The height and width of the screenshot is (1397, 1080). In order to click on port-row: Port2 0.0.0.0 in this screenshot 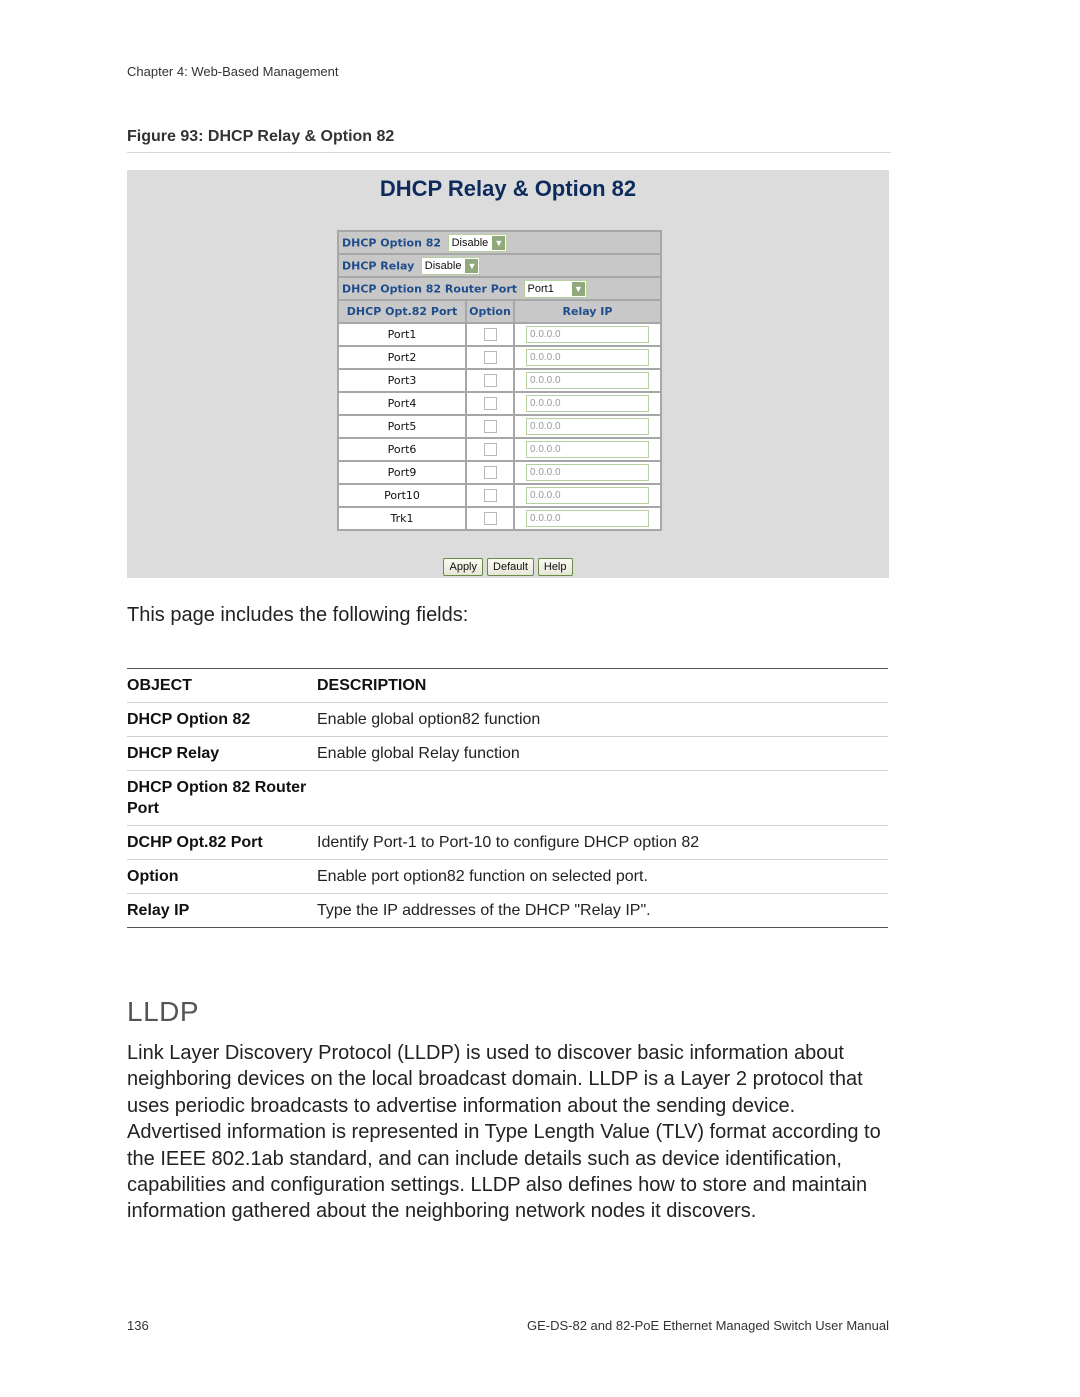, I will do `click(499, 357)`.